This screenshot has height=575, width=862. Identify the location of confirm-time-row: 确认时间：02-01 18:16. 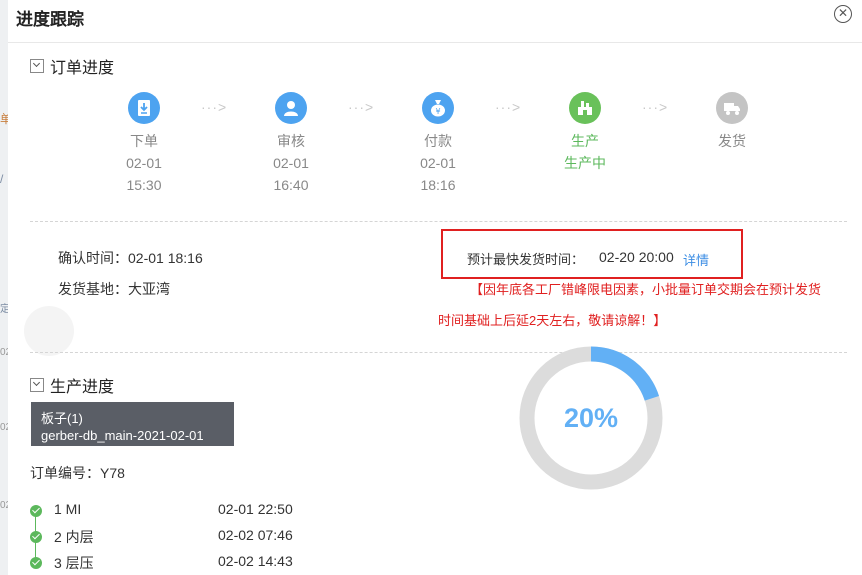
(130, 258).